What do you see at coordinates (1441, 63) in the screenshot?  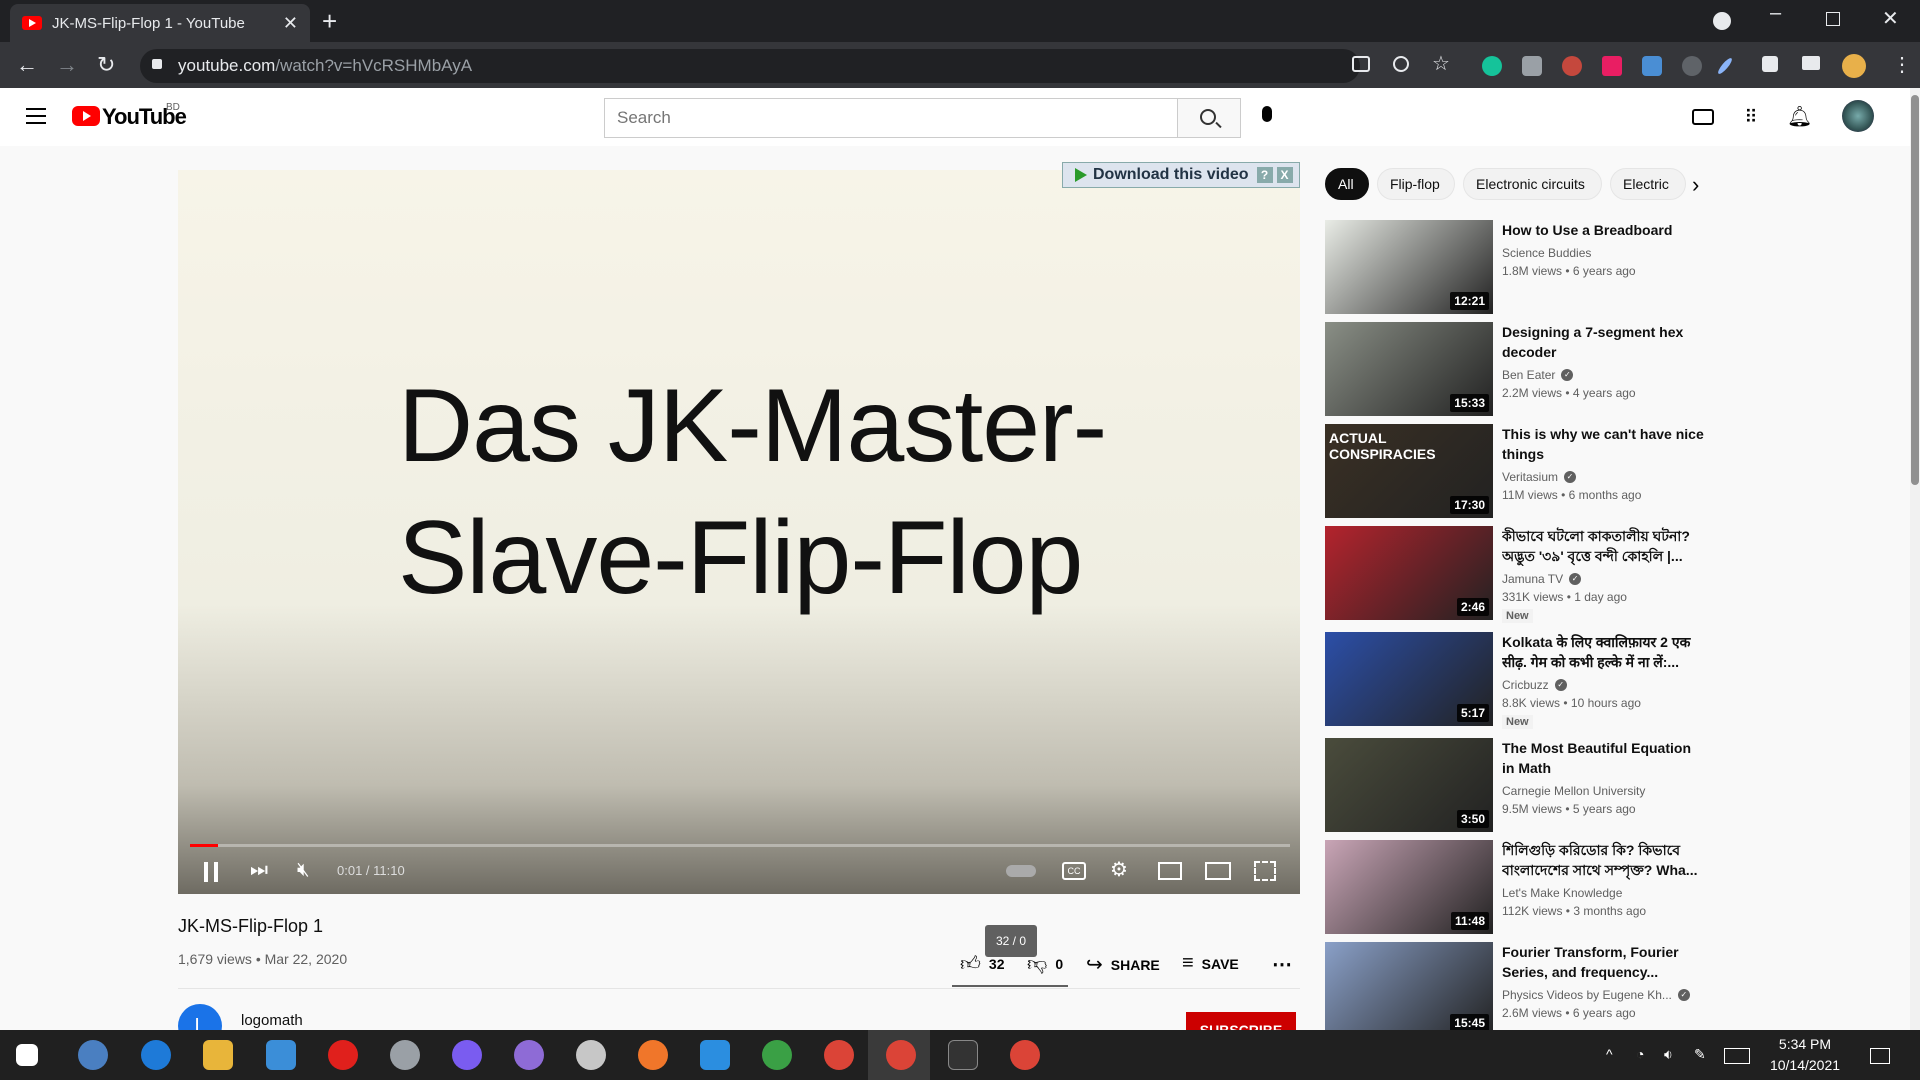 I see `bookmark-star-icon: ☆` at bounding box center [1441, 63].